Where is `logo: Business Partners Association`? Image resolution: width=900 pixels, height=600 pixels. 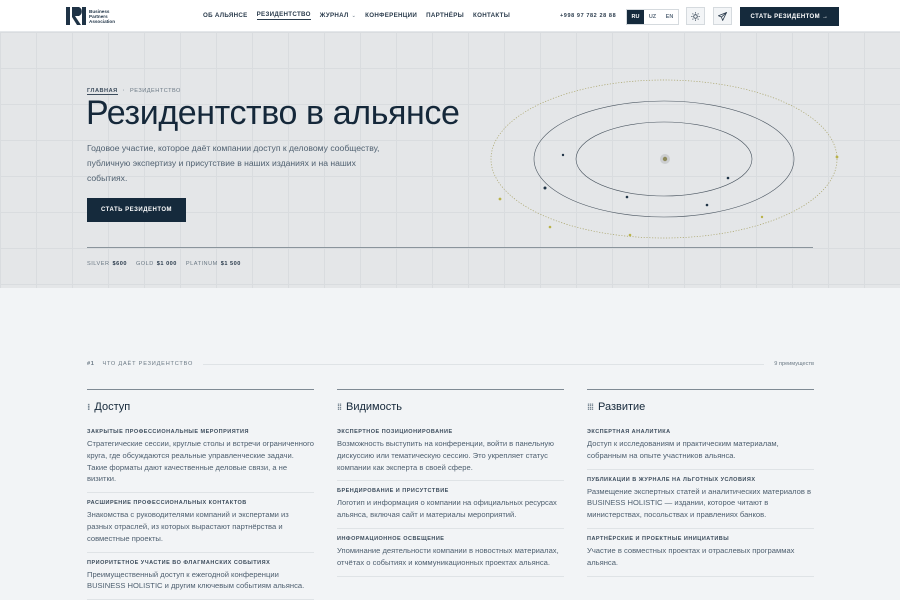
logo: Business Partners Association is located at coordinates (93, 16).